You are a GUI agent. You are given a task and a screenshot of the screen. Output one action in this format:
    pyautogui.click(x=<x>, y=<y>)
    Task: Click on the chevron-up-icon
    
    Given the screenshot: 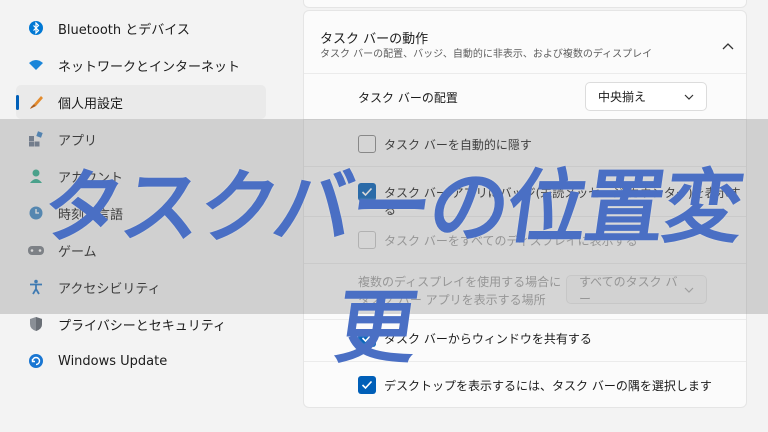 What is the action you would take?
    pyautogui.click(x=728, y=44)
    